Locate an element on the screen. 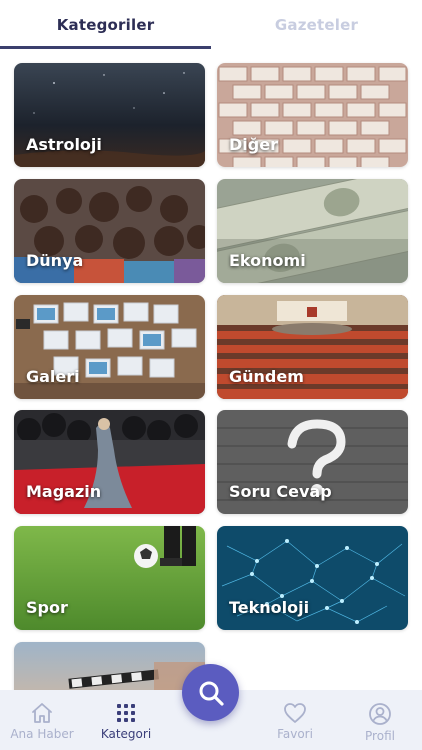  search-icon is located at coordinates (211, 693).